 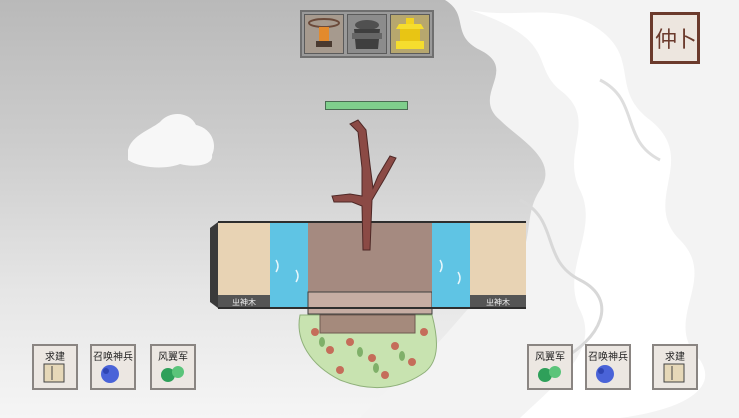 I want to click on totem-slot, so click(x=324, y=34).